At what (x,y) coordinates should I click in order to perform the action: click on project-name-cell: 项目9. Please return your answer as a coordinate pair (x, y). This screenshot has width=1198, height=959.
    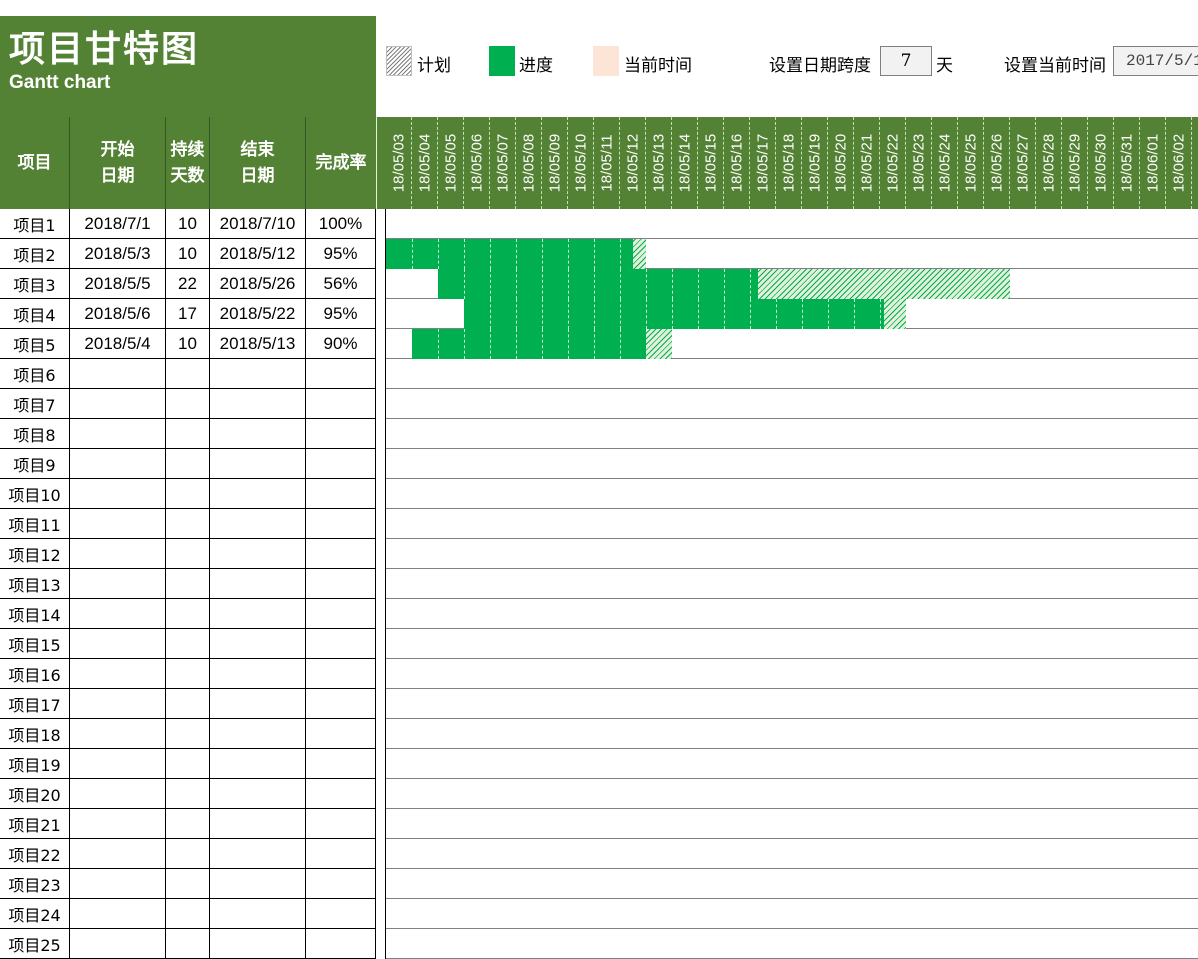
    Looking at the image, I should click on (35, 464).